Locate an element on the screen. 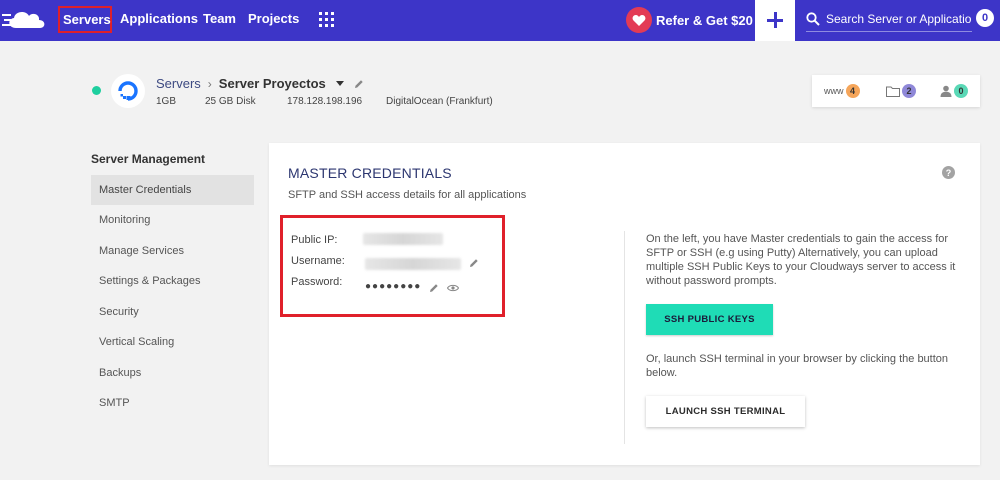 The image size is (1000, 480). password-label: Password: is located at coordinates (317, 282).